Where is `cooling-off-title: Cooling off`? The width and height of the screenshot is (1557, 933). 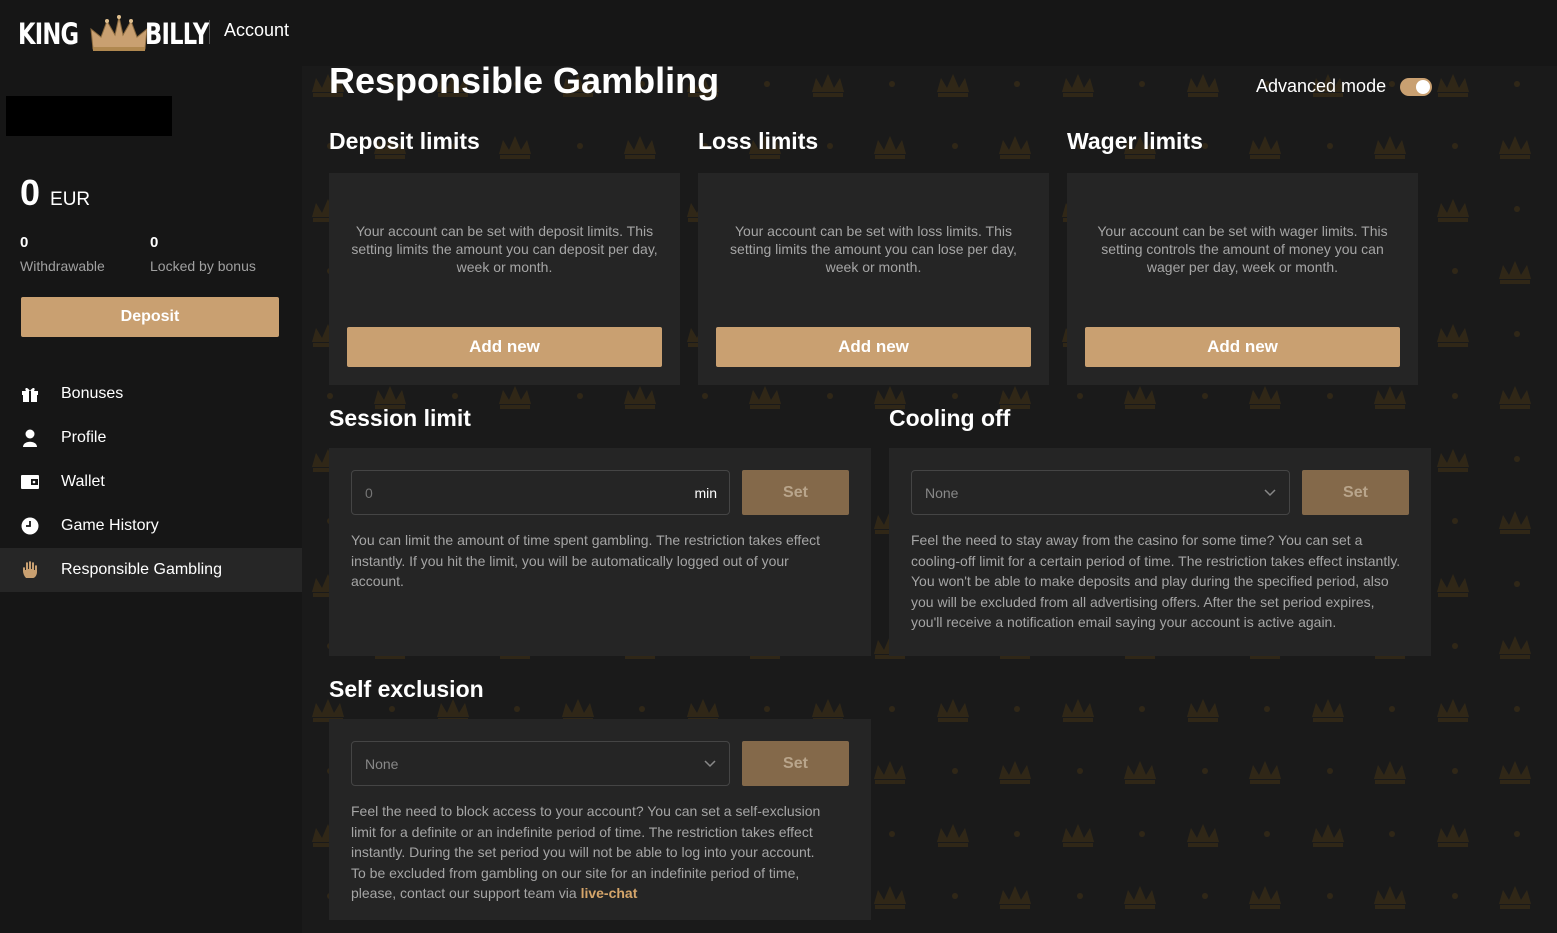
cooling-off-title: Cooling off is located at coordinates (950, 418).